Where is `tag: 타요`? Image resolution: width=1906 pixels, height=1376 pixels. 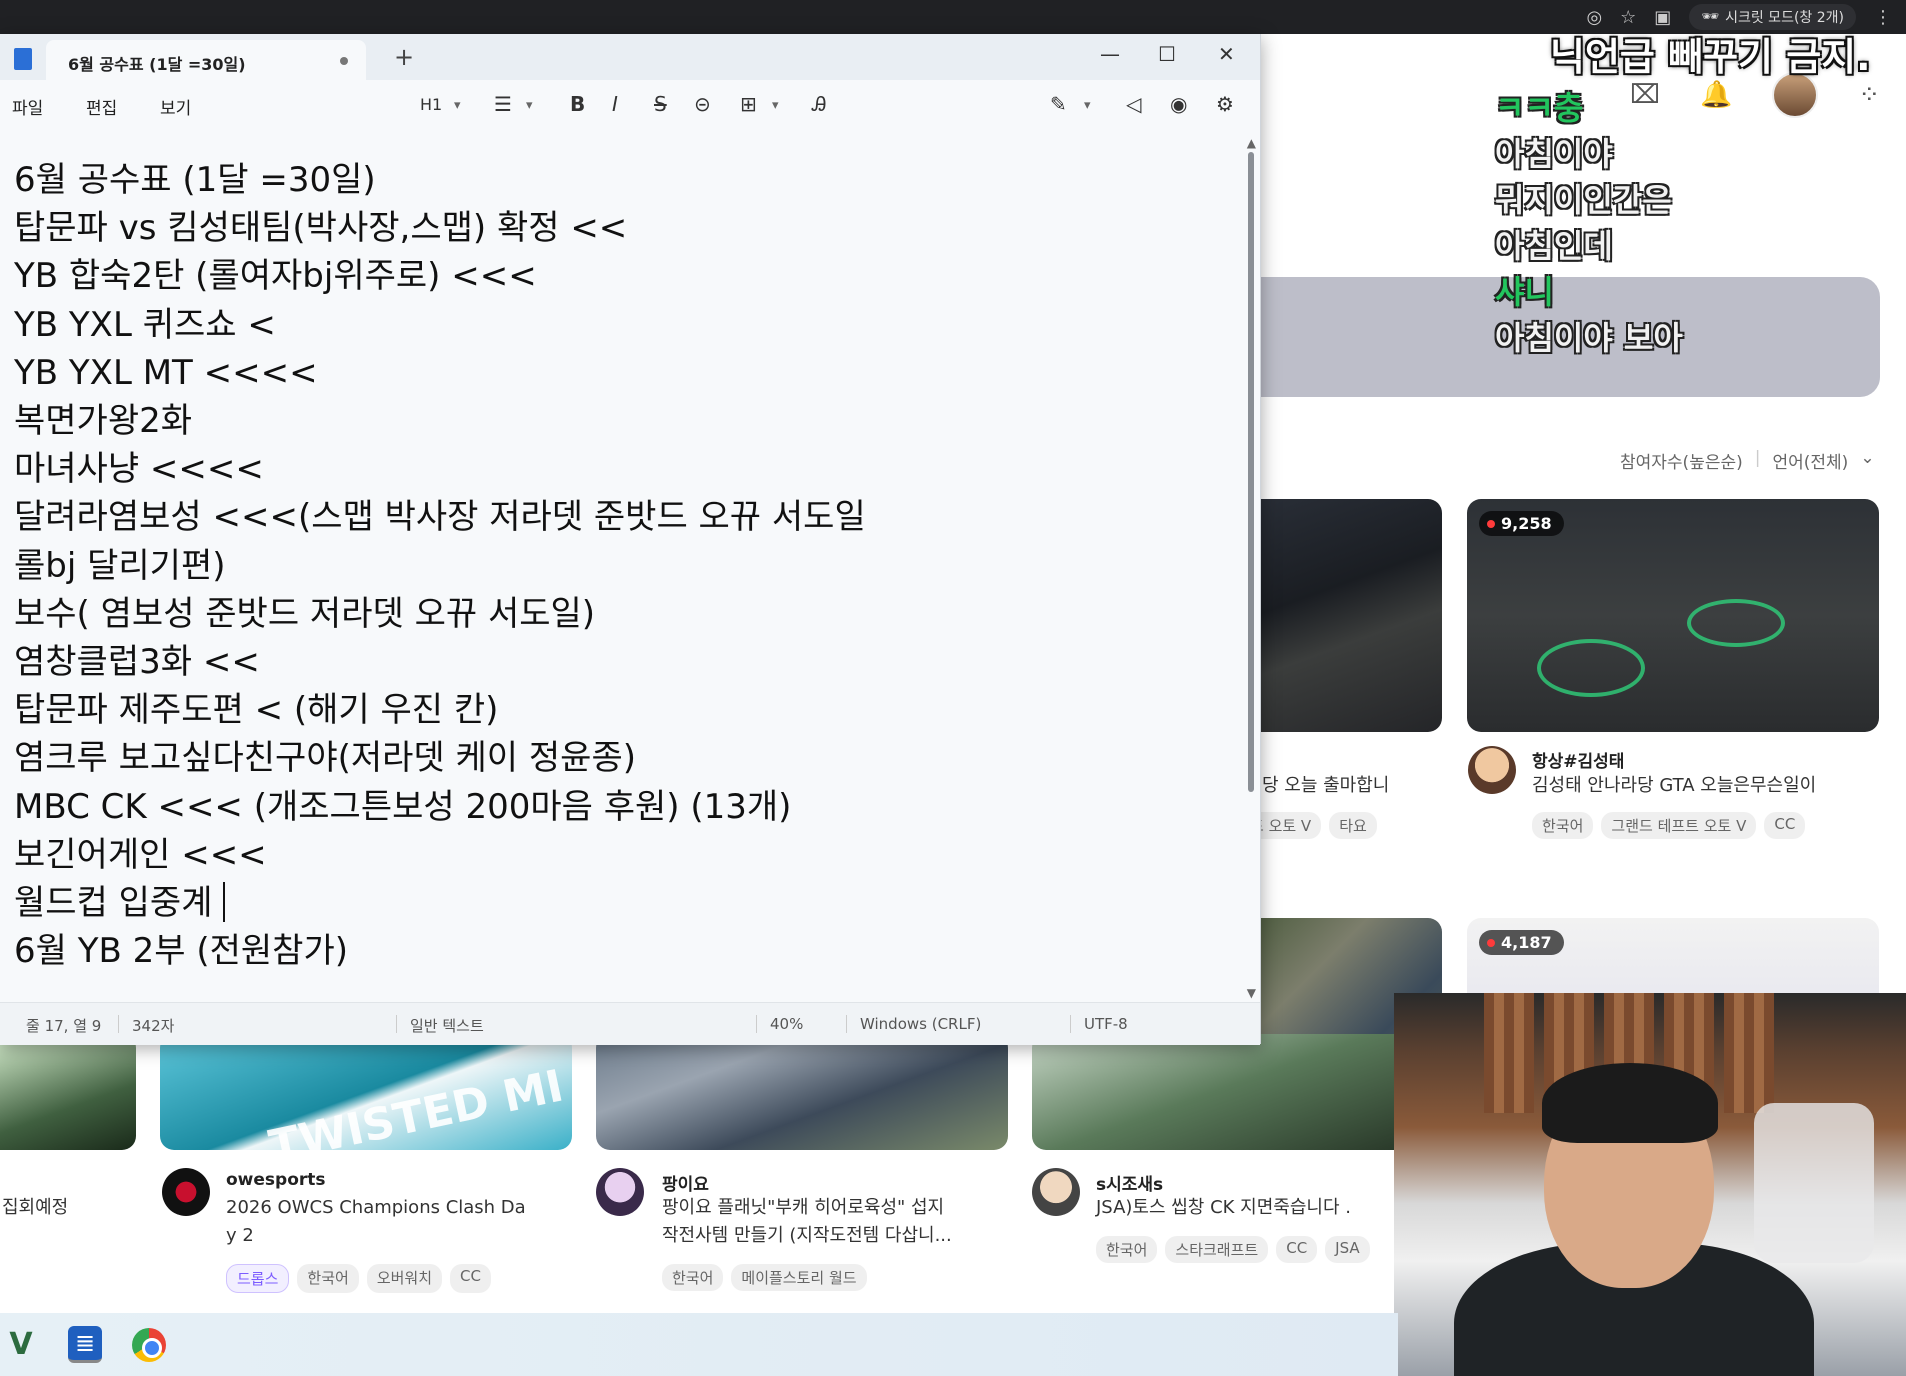 tag: 타요 is located at coordinates (1353, 825).